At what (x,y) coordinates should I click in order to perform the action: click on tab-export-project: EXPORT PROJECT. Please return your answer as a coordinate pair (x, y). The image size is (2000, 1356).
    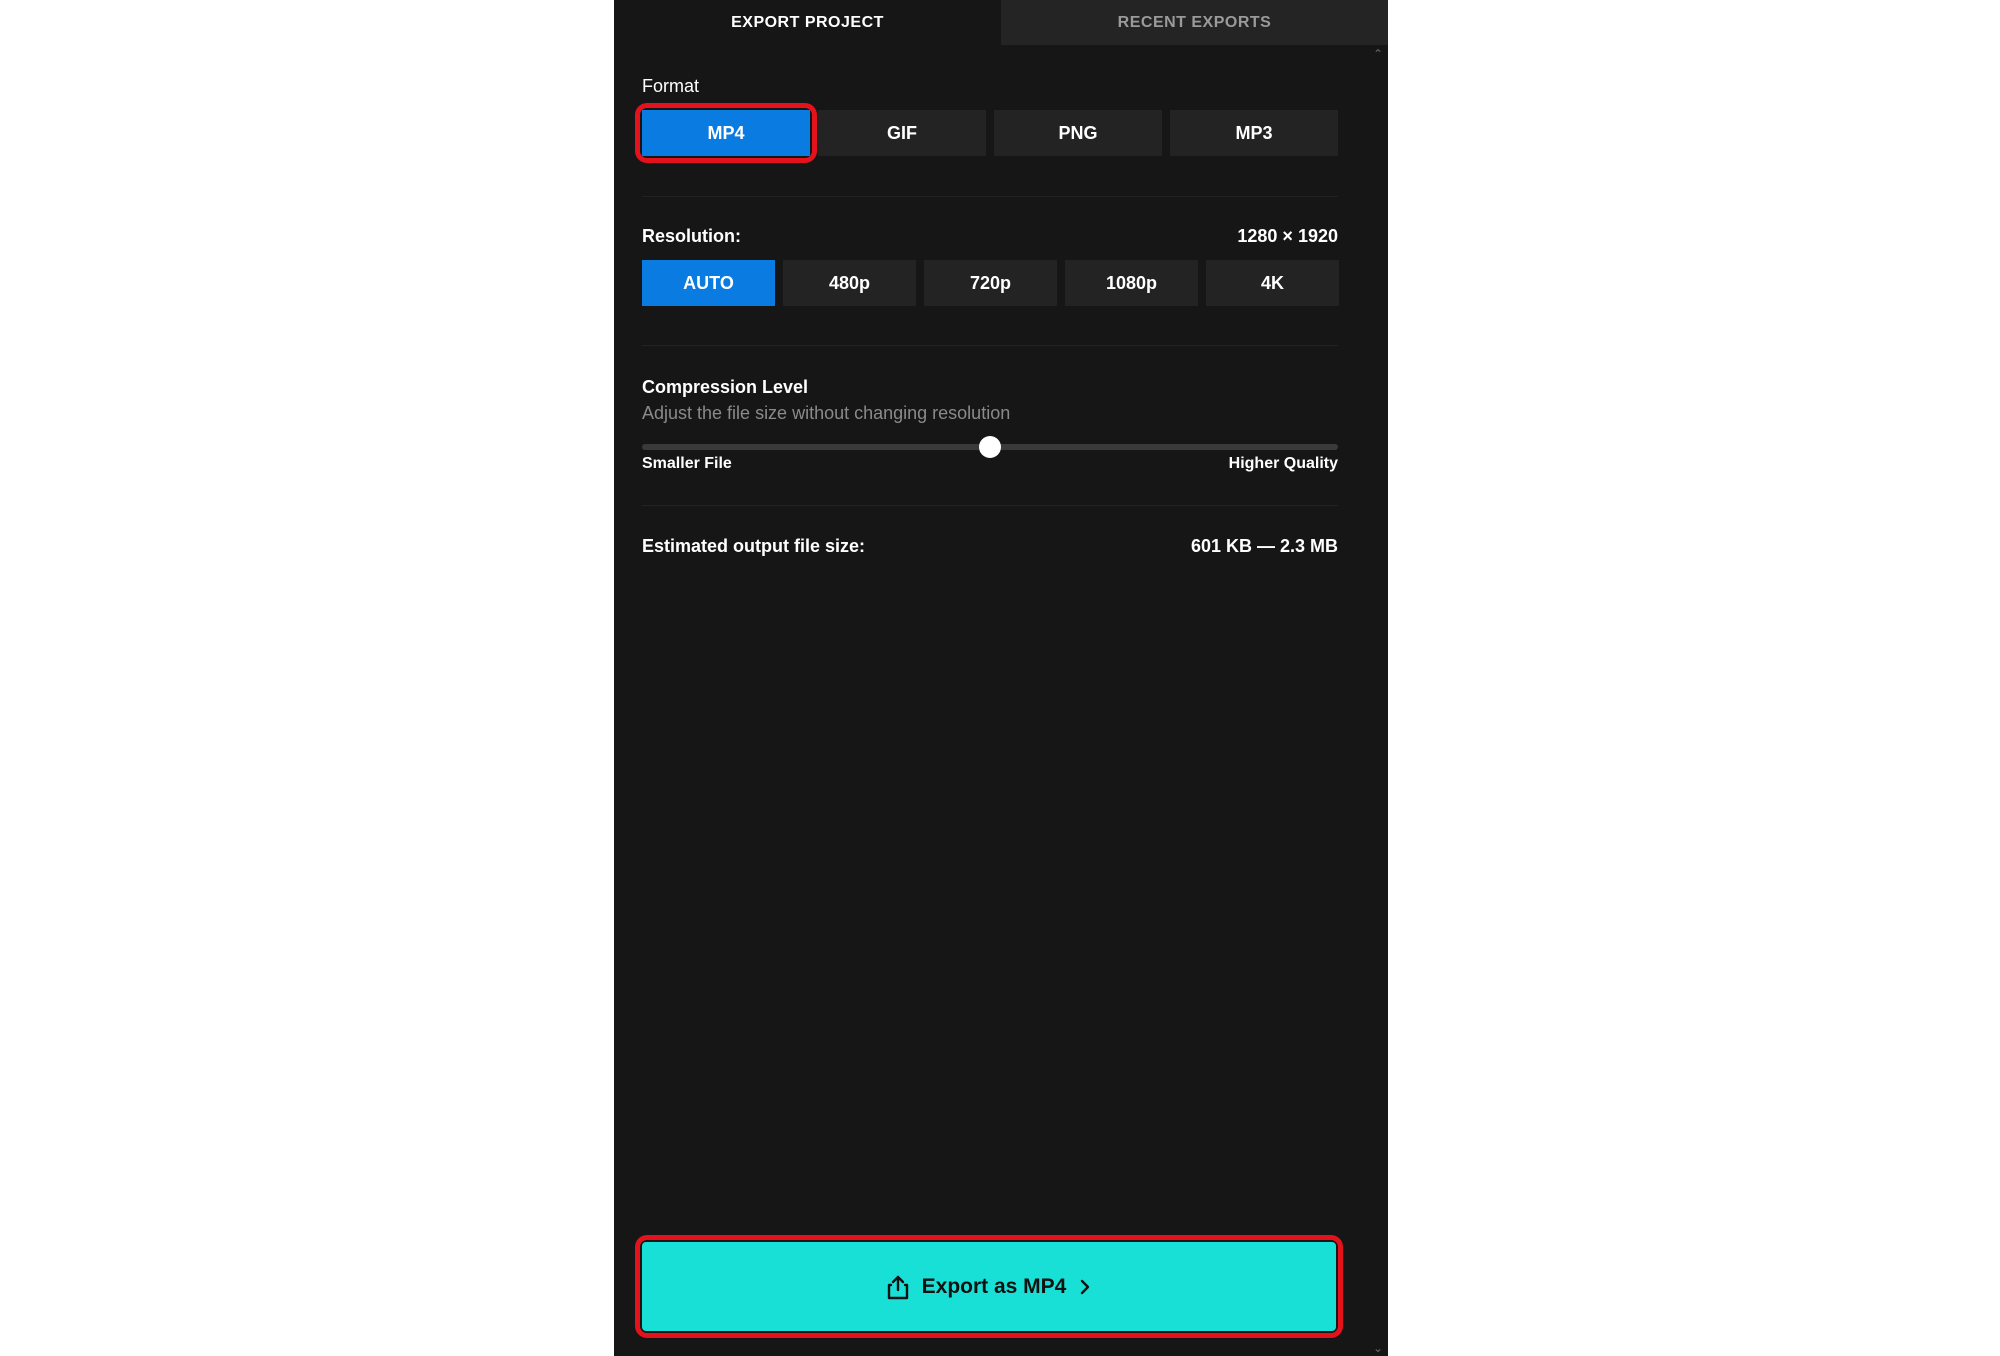
    Looking at the image, I should click on (807, 22).